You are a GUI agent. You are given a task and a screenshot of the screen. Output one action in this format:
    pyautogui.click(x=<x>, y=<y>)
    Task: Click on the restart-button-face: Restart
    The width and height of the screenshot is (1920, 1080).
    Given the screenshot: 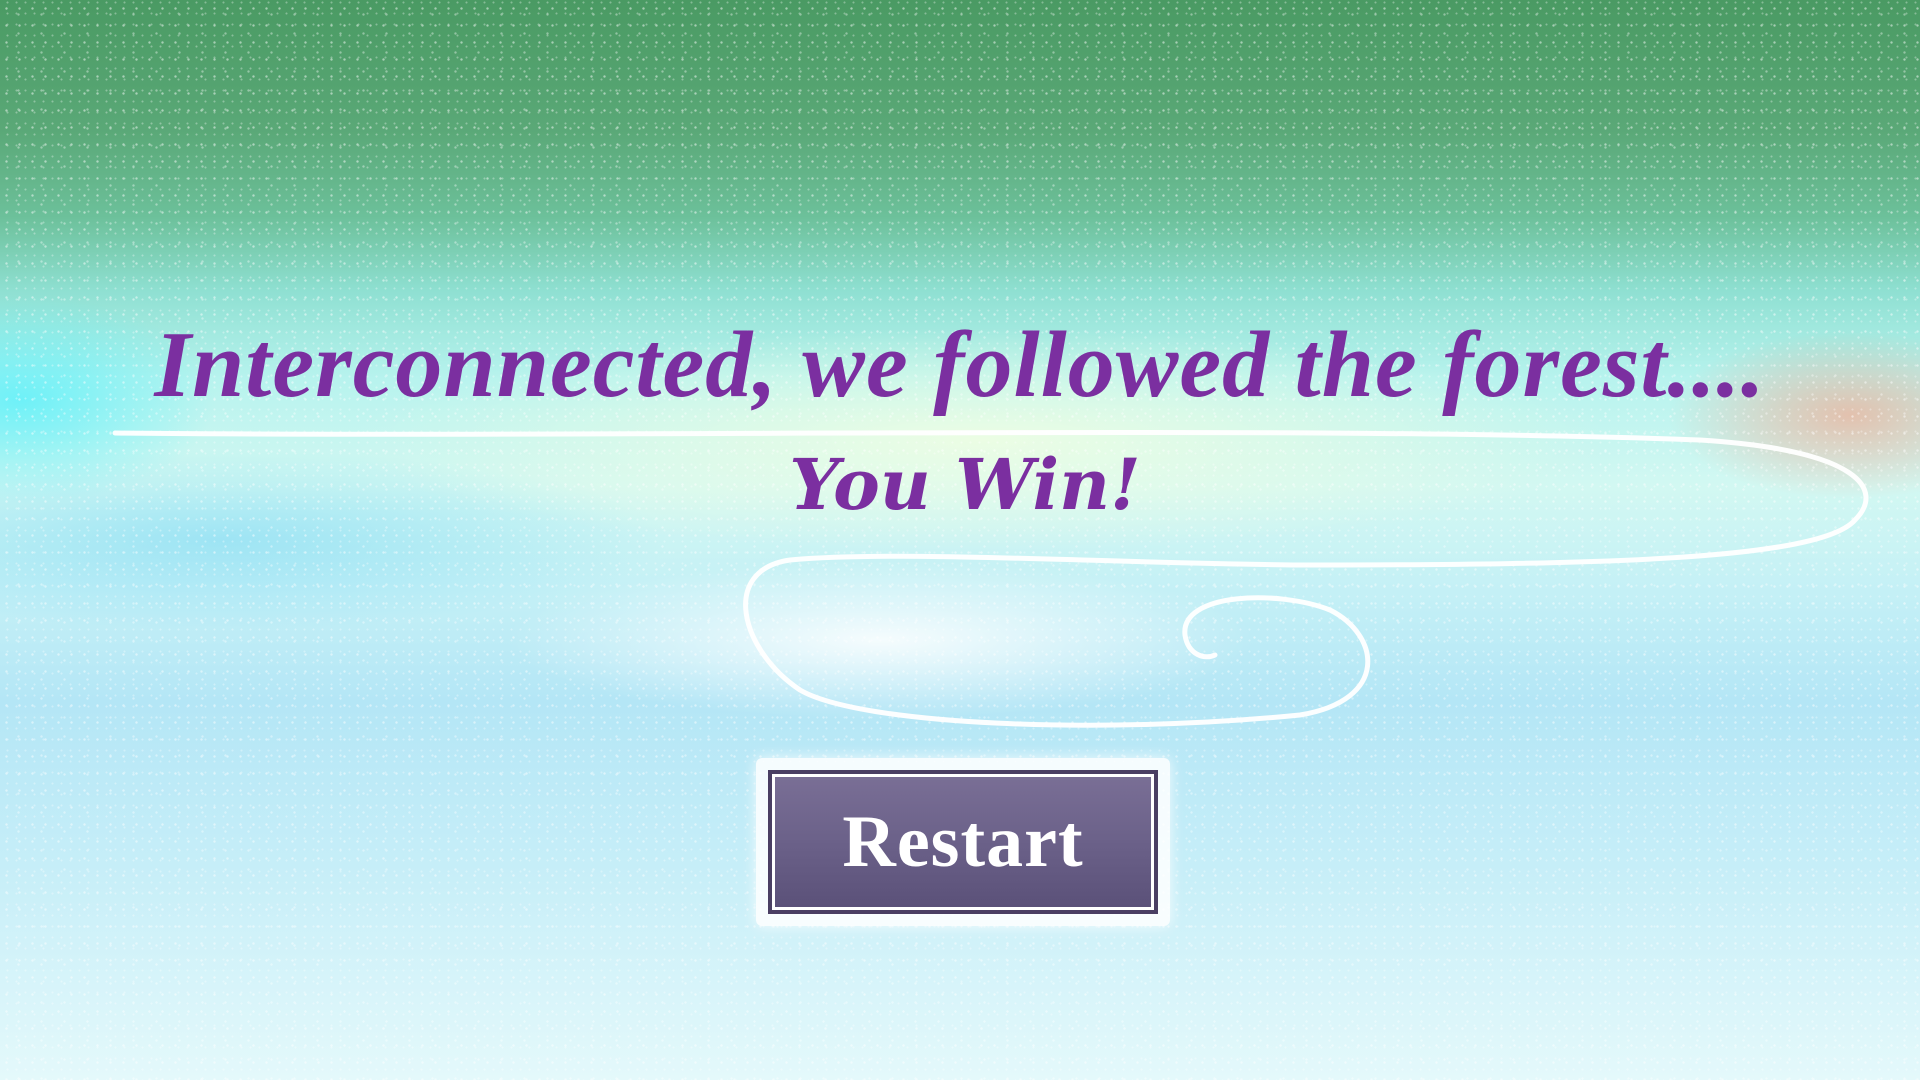 What is the action you would take?
    pyautogui.click(x=963, y=842)
    